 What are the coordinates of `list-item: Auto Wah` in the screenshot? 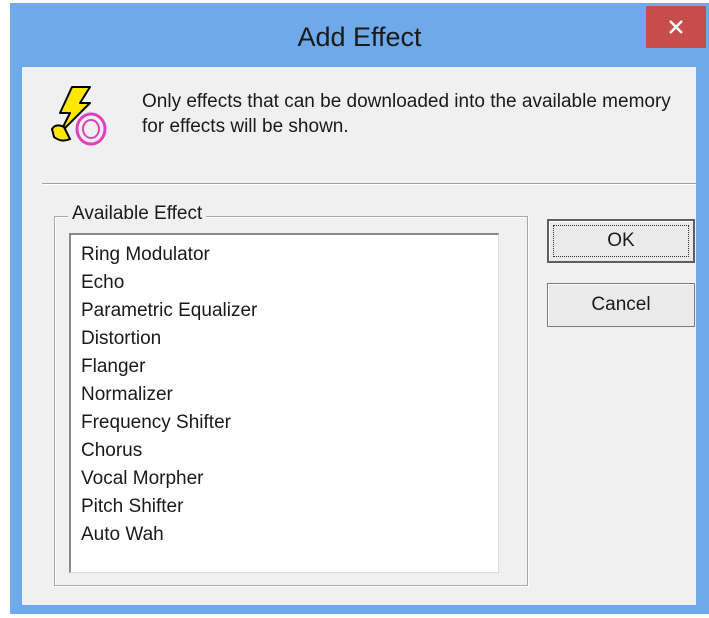 It's located at (122, 535).